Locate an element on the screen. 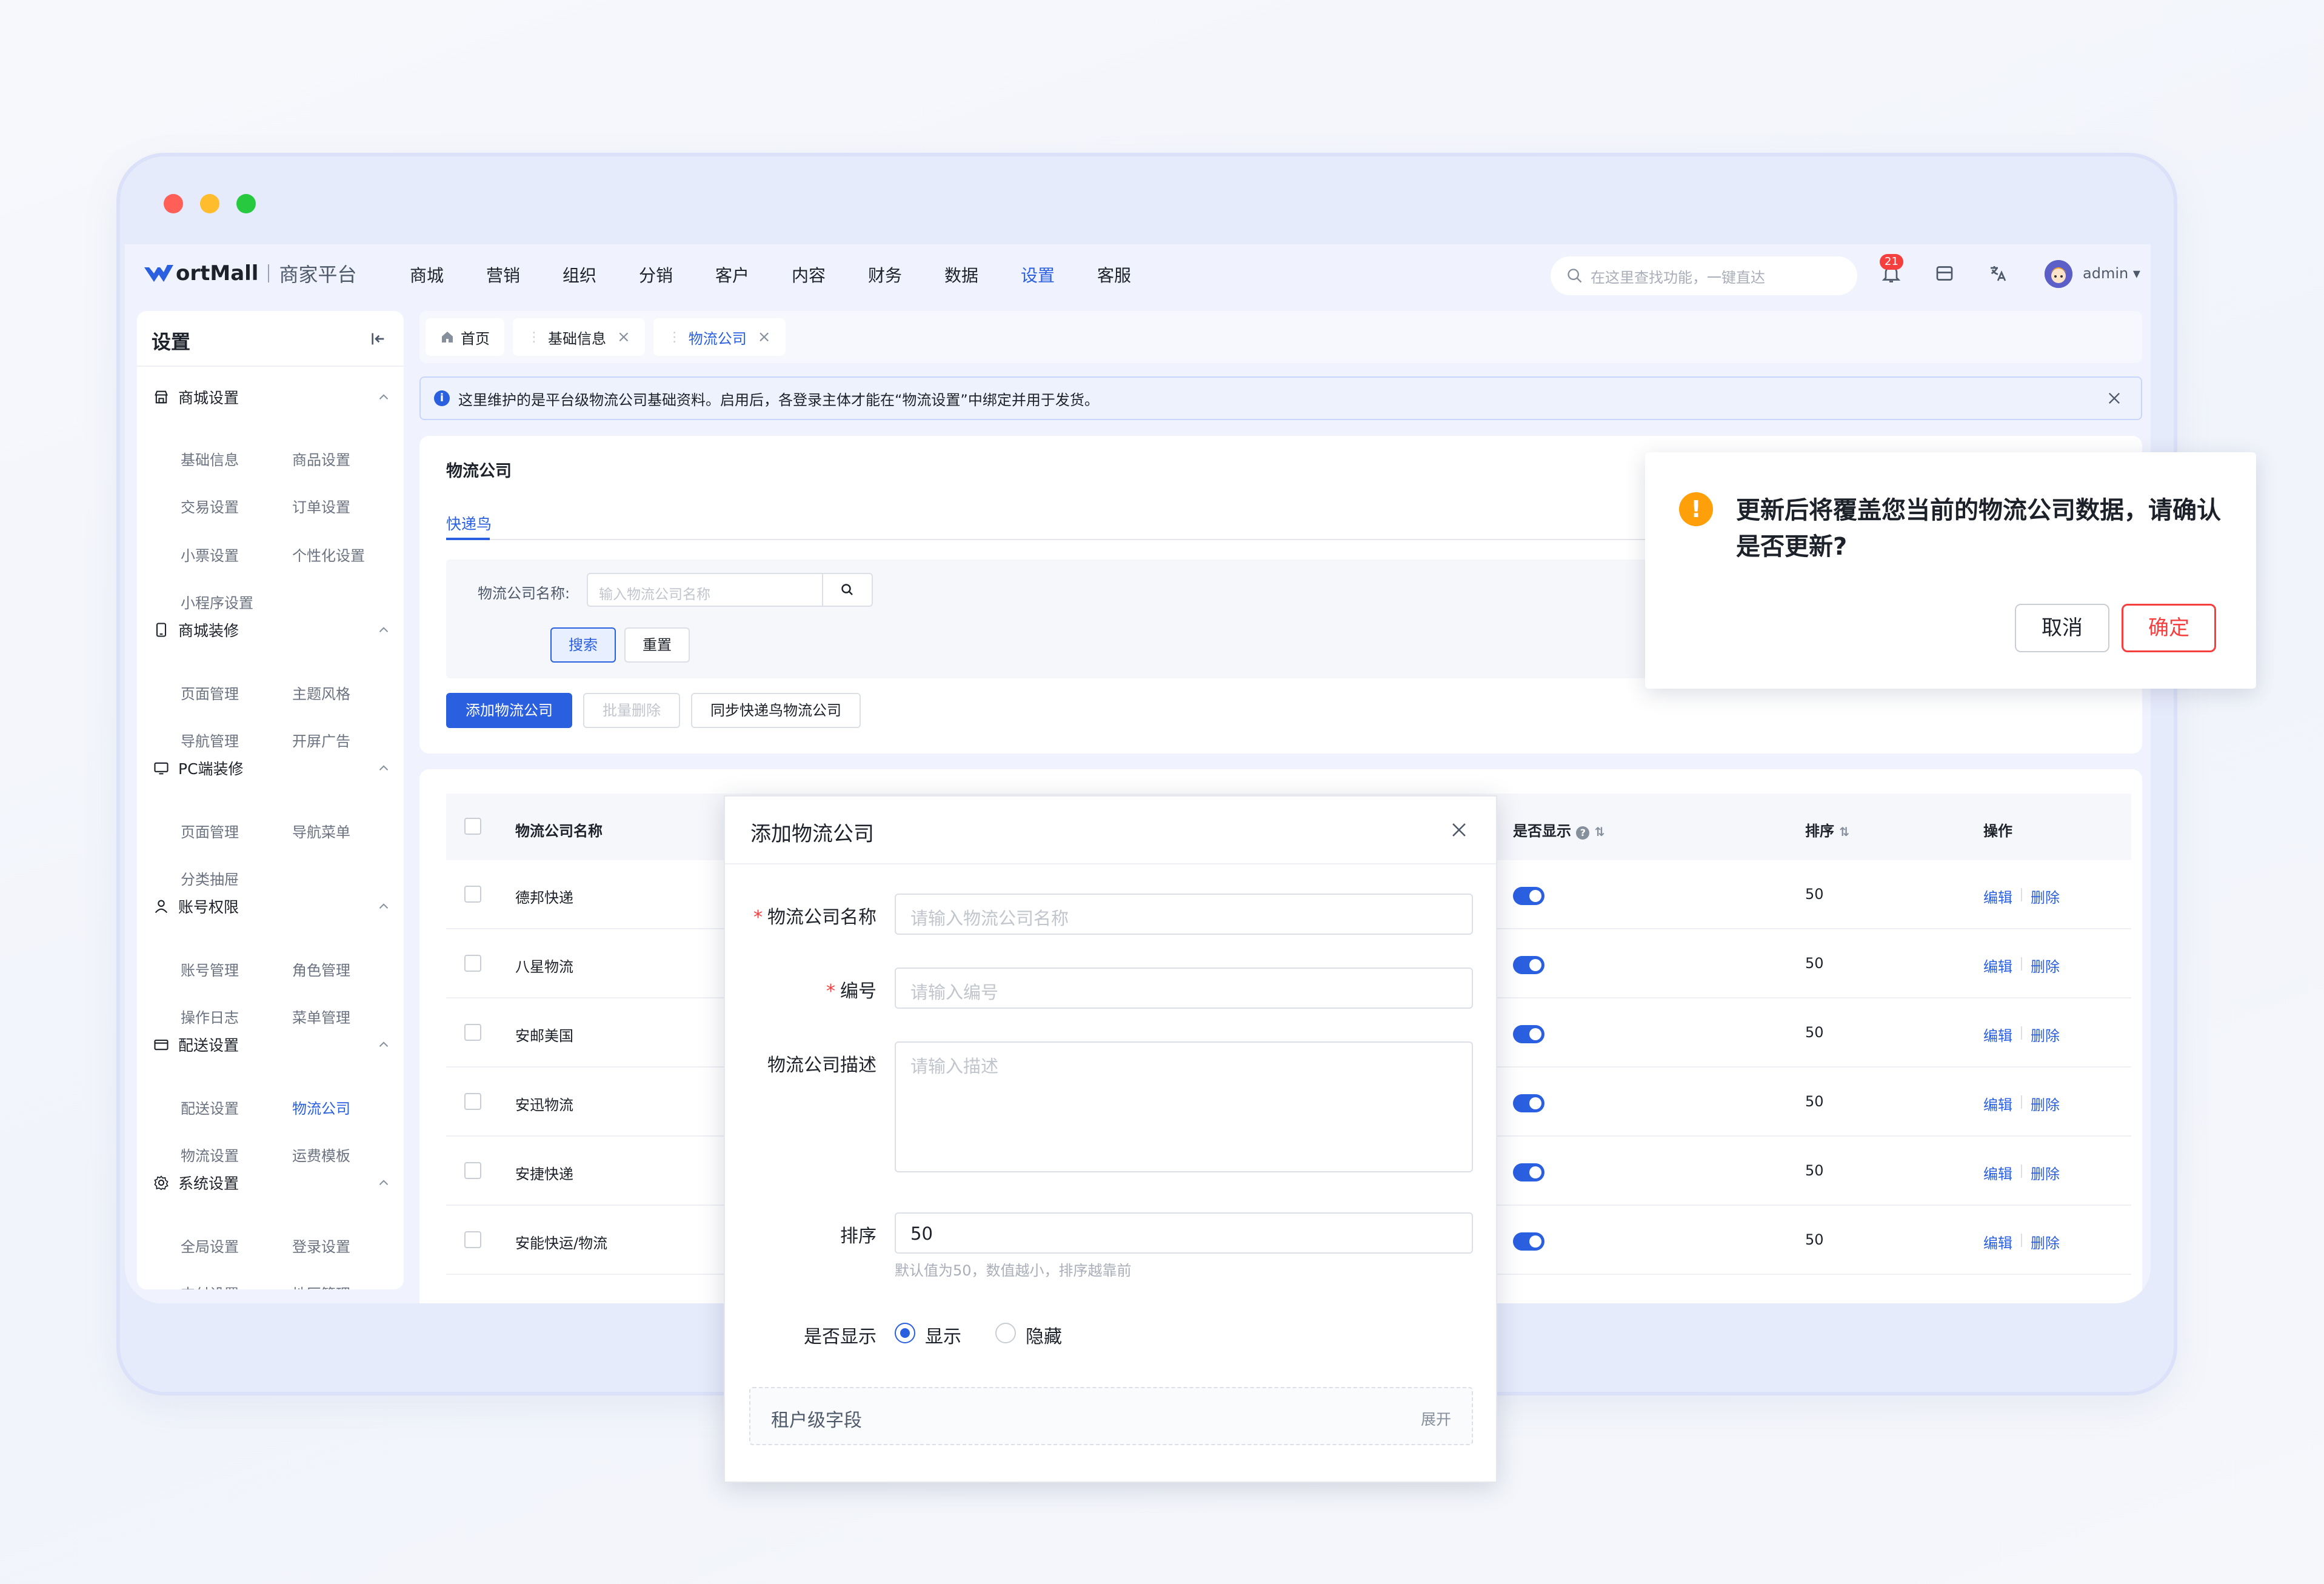  nav-item-data: 数据 is located at coordinates (982, 274).